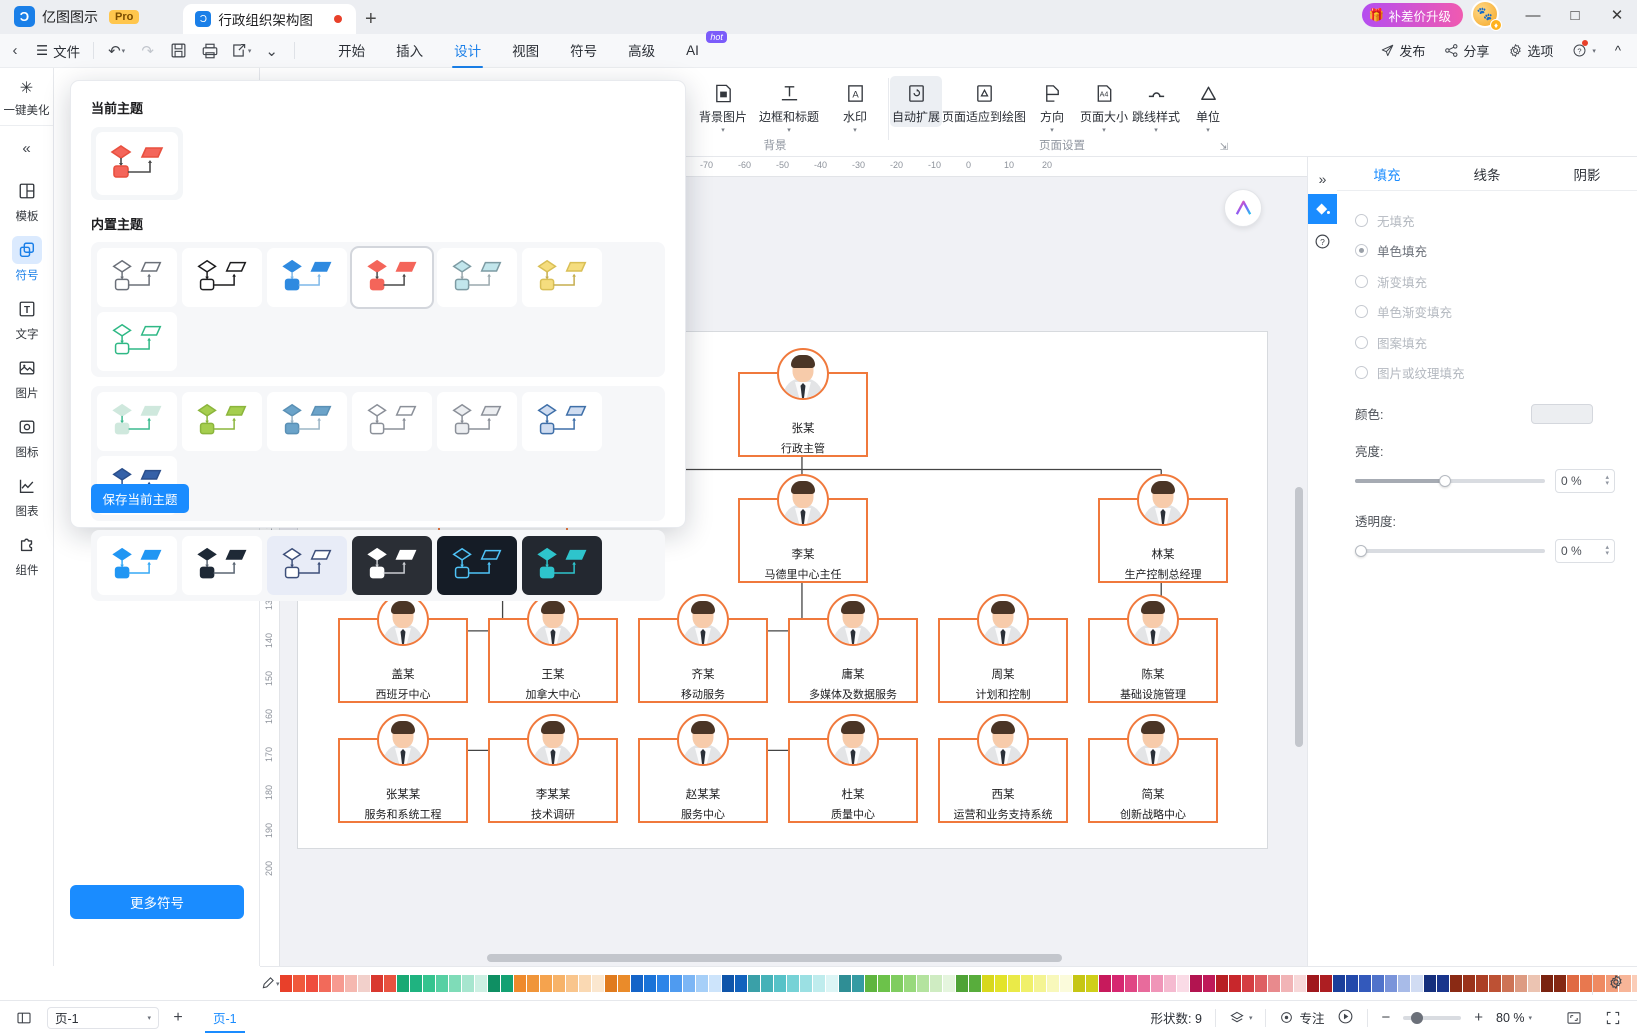 The height and width of the screenshot is (1034, 1637). Describe the element at coordinates (403, 768) in the screenshot. I see `org-node: 张某某 服务和系统工程` at that location.